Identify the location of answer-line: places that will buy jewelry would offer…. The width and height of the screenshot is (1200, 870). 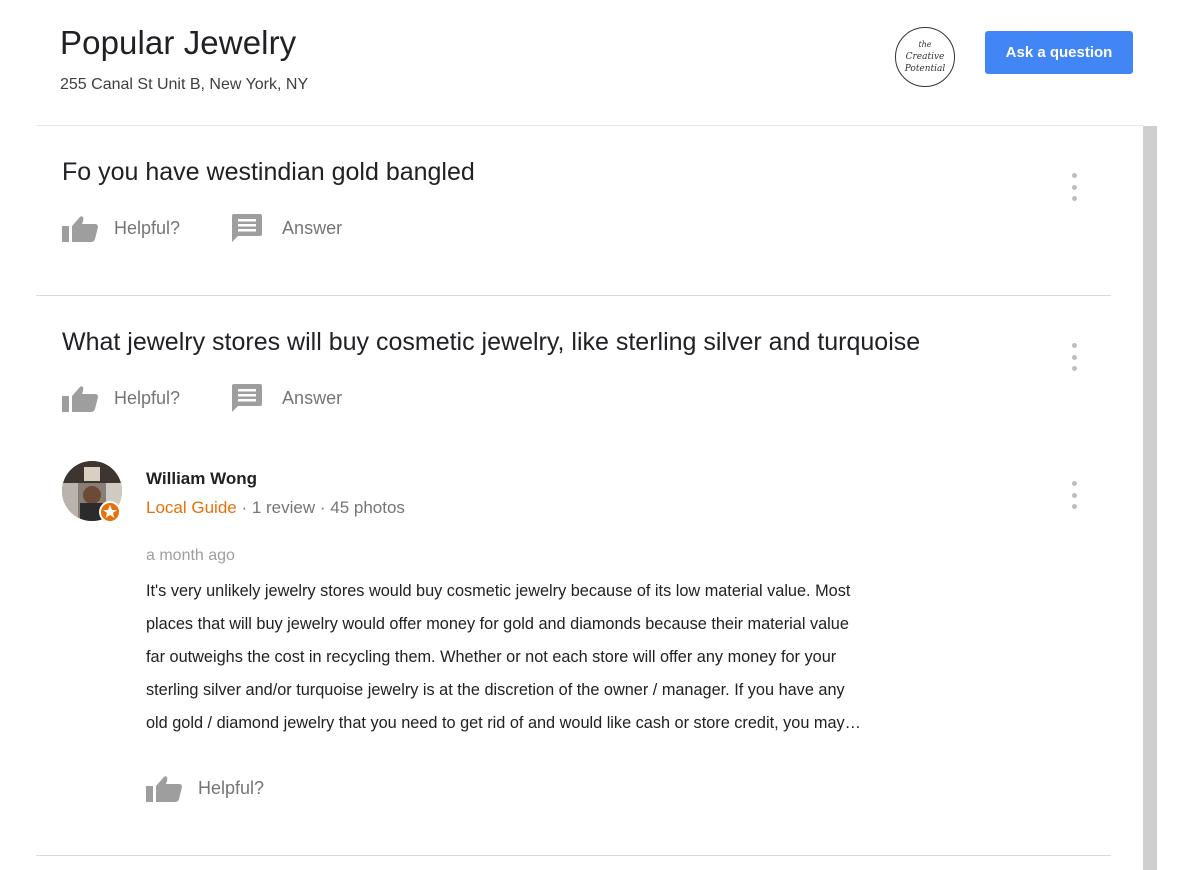
(497, 624).